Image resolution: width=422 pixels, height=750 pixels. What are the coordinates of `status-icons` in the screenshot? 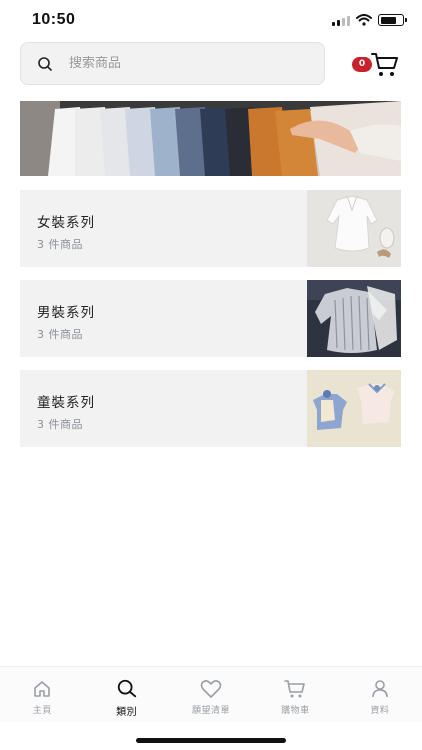 It's located at (369, 20).